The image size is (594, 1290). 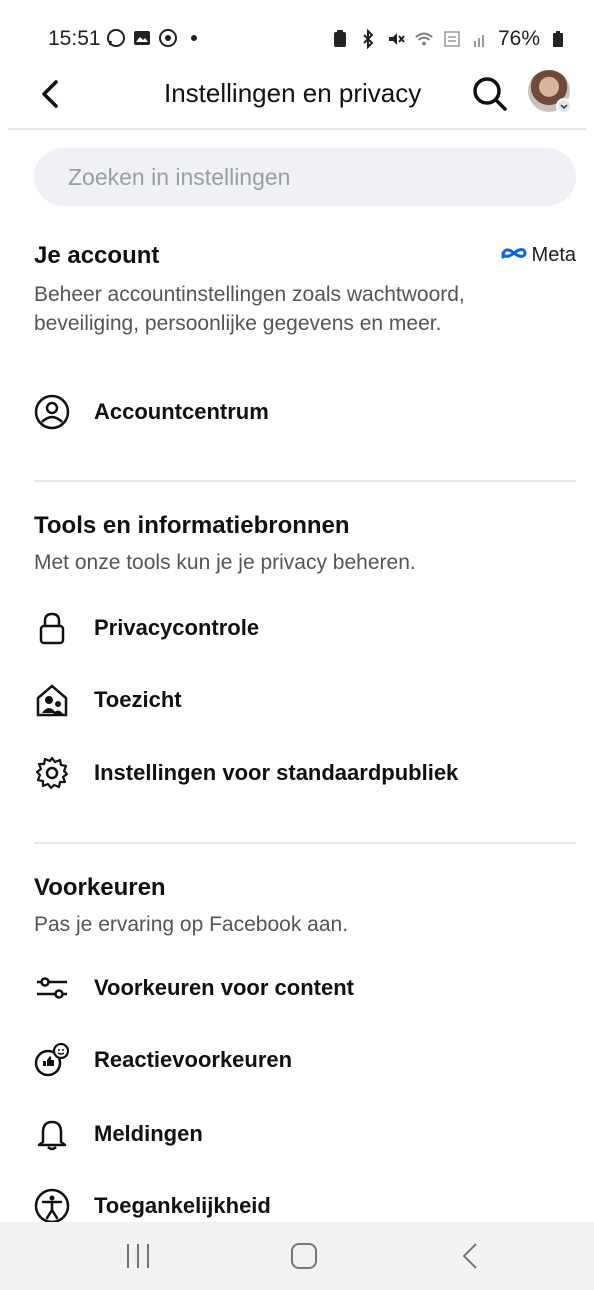 I want to click on header-divider, so click(x=297, y=129).